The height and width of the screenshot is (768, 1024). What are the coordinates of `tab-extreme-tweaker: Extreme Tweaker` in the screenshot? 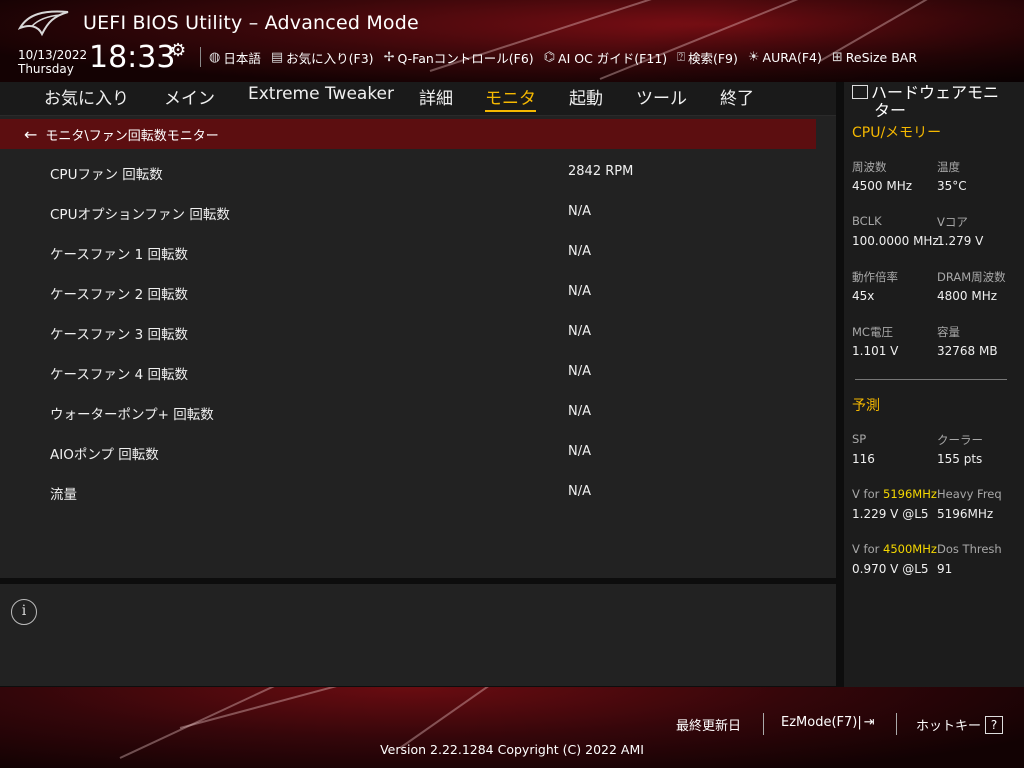 It's located at (321, 94).